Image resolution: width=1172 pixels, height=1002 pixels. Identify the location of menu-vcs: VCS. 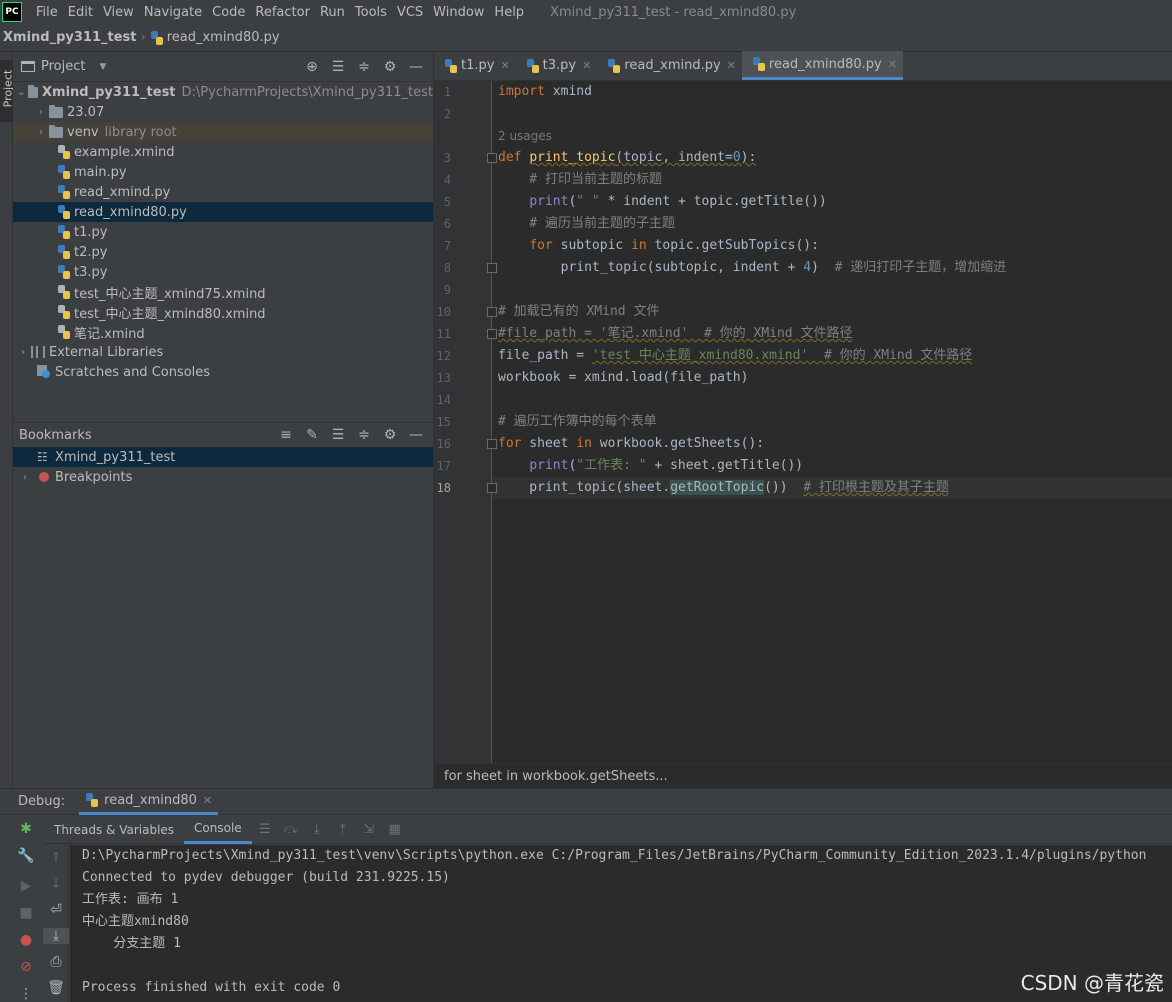
(410, 12).